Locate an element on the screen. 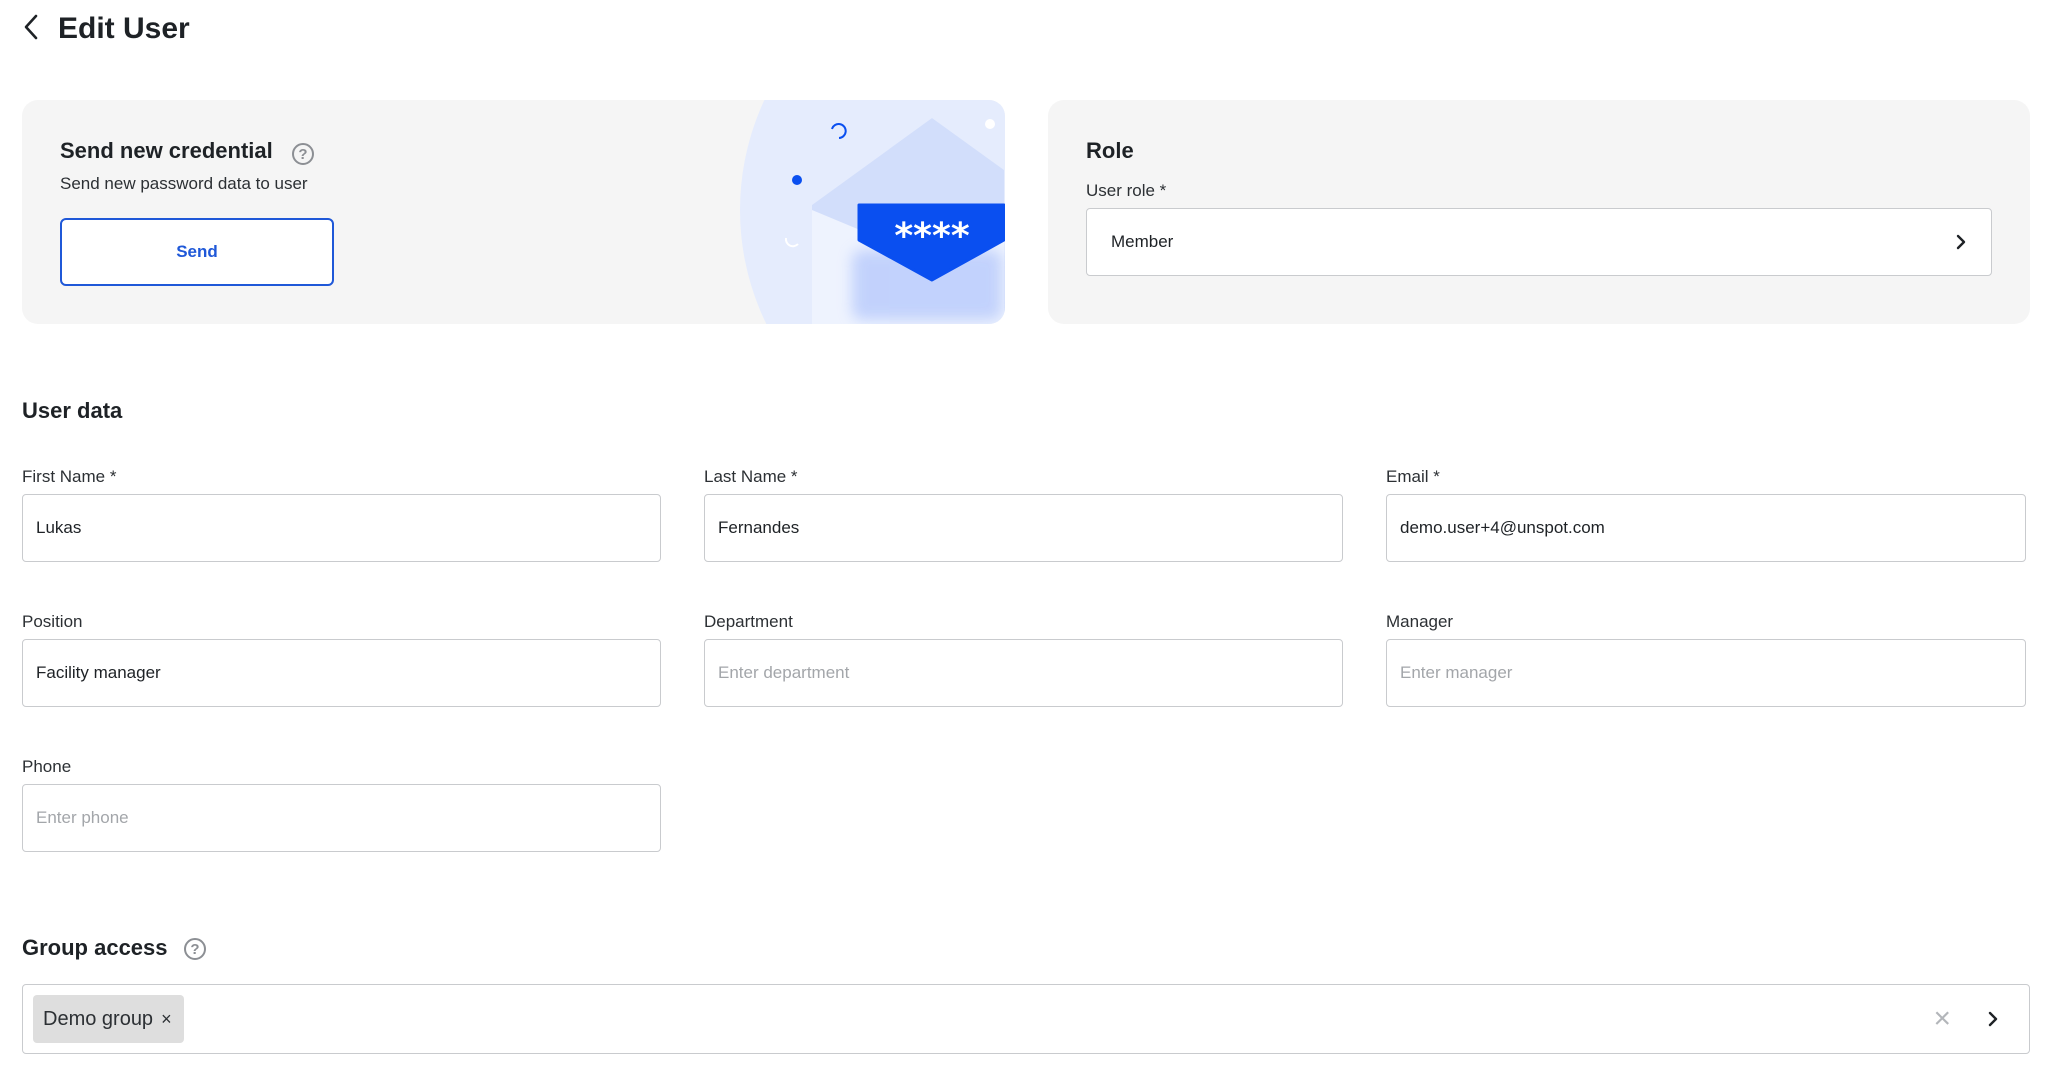 This screenshot has width=2048, height=1073. role-title: Role is located at coordinates (1110, 150).